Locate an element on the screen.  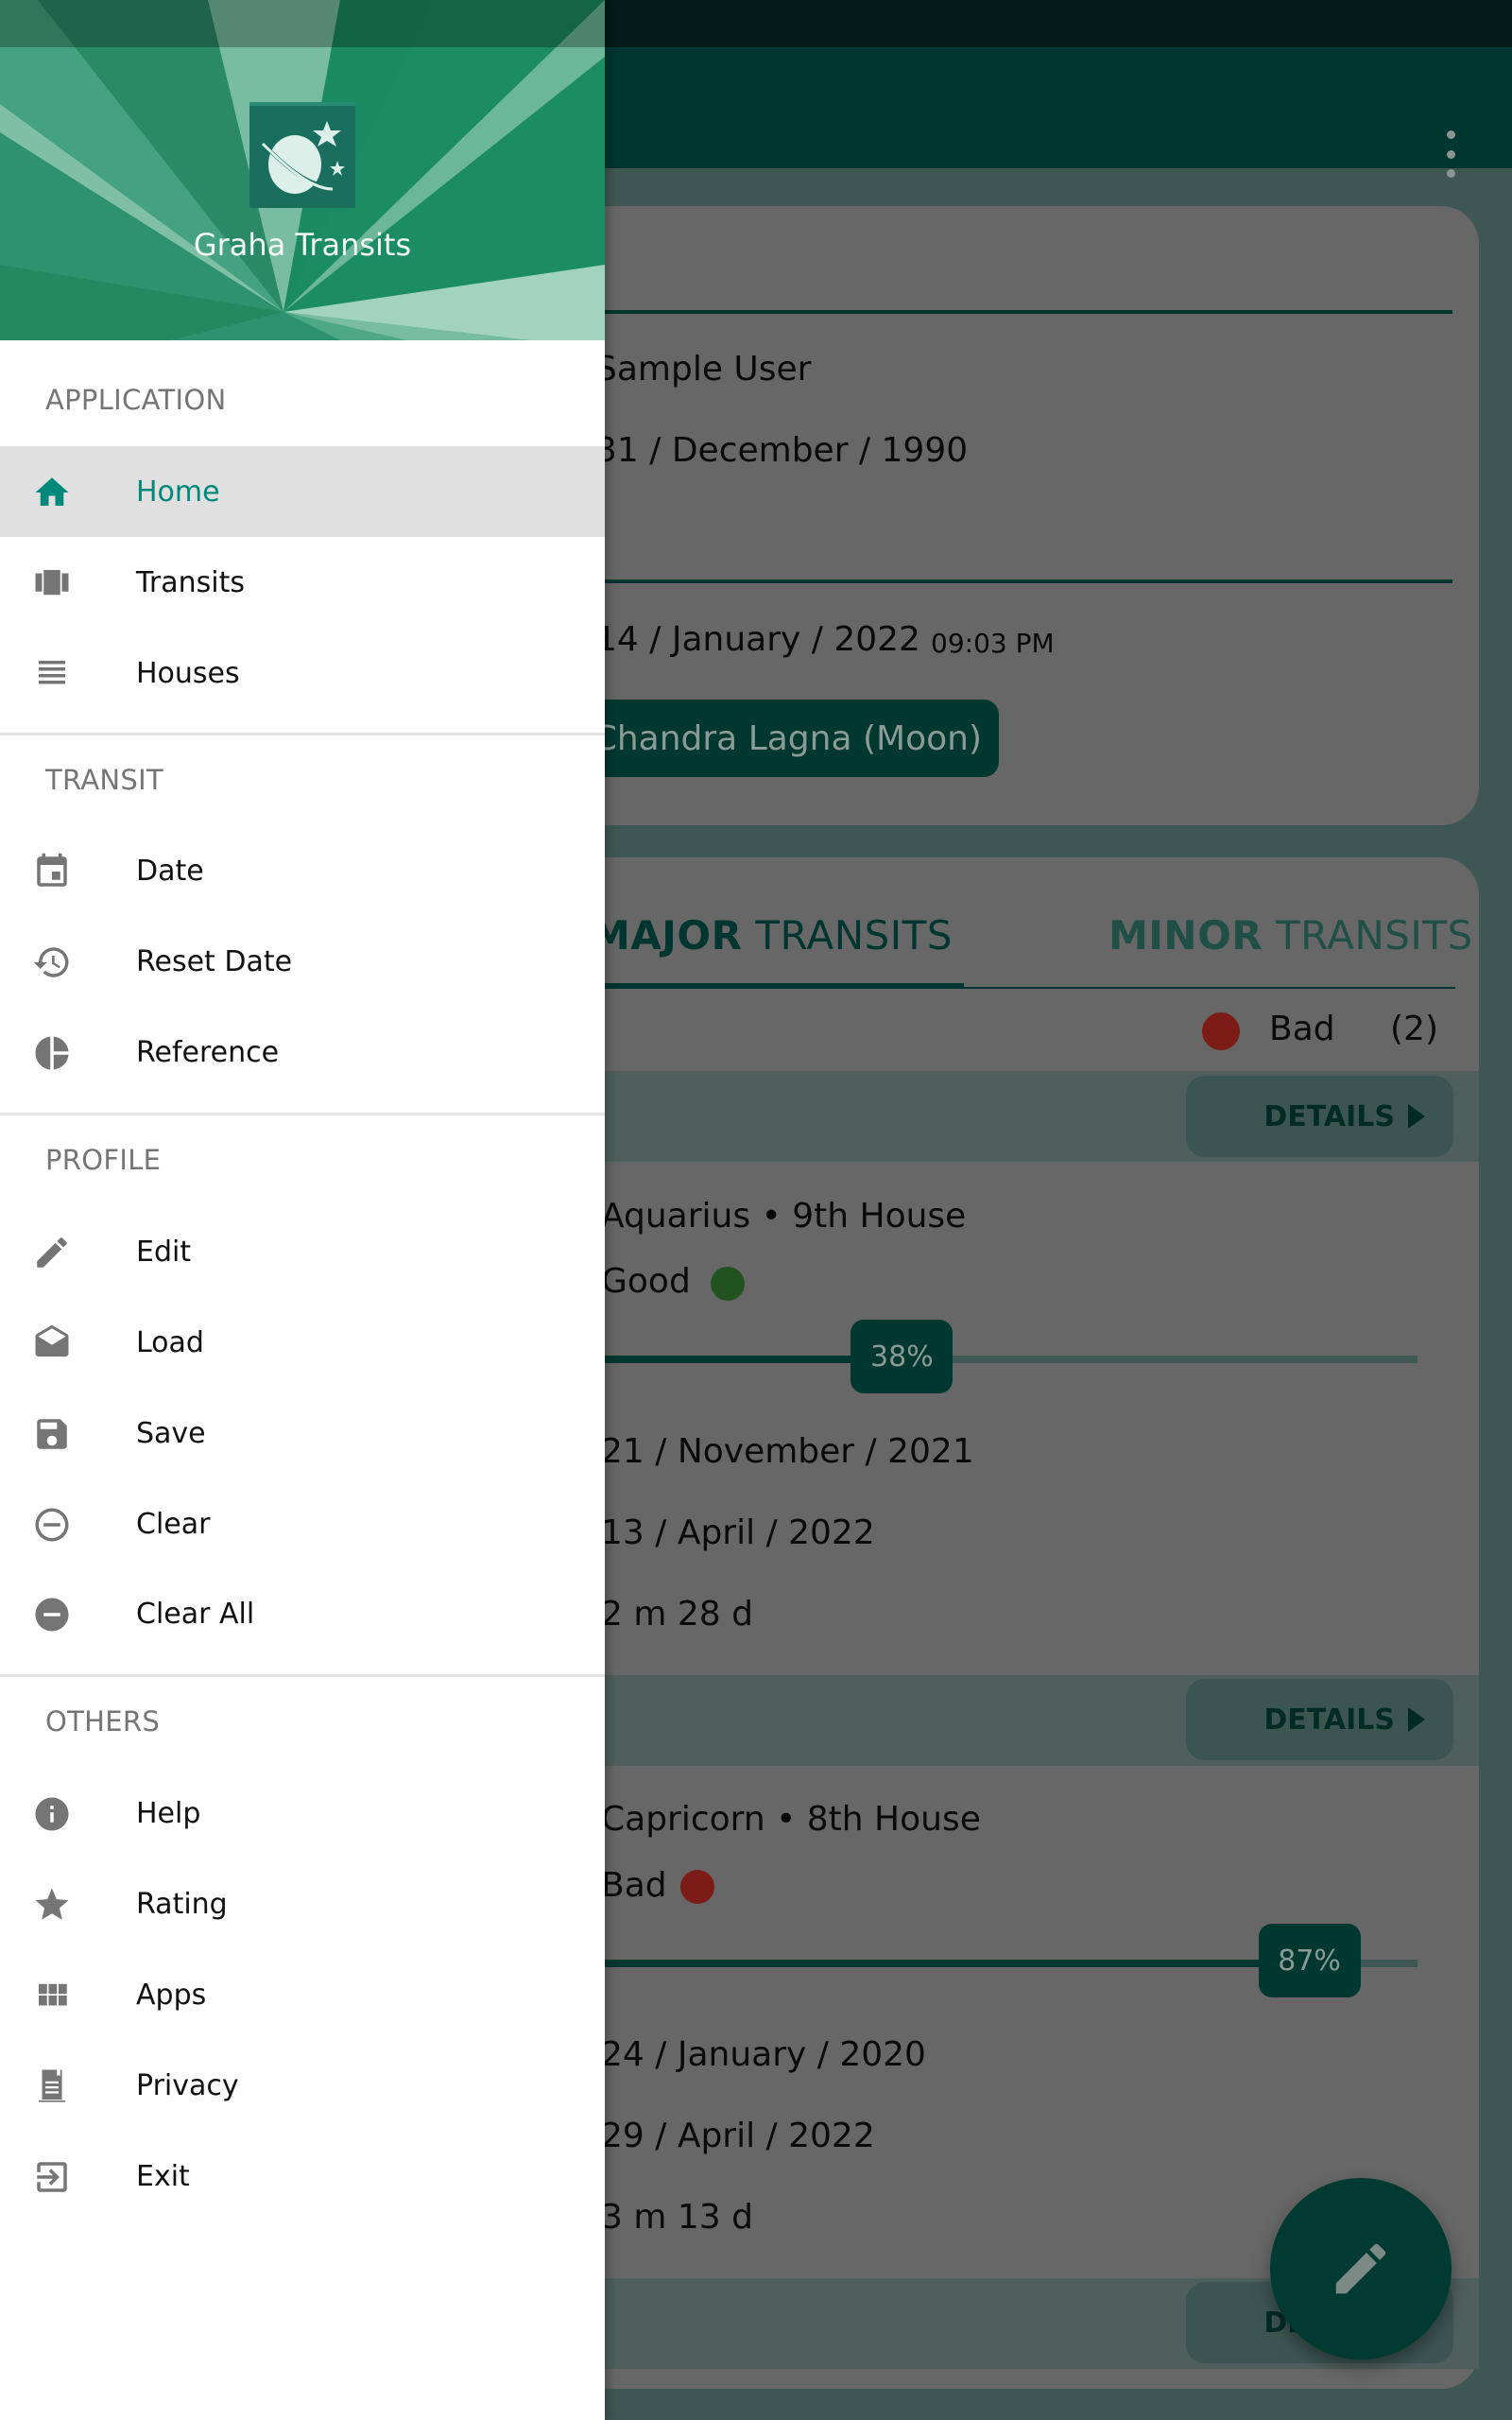
drawer-item-label: Load is located at coordinates (170, 1342).